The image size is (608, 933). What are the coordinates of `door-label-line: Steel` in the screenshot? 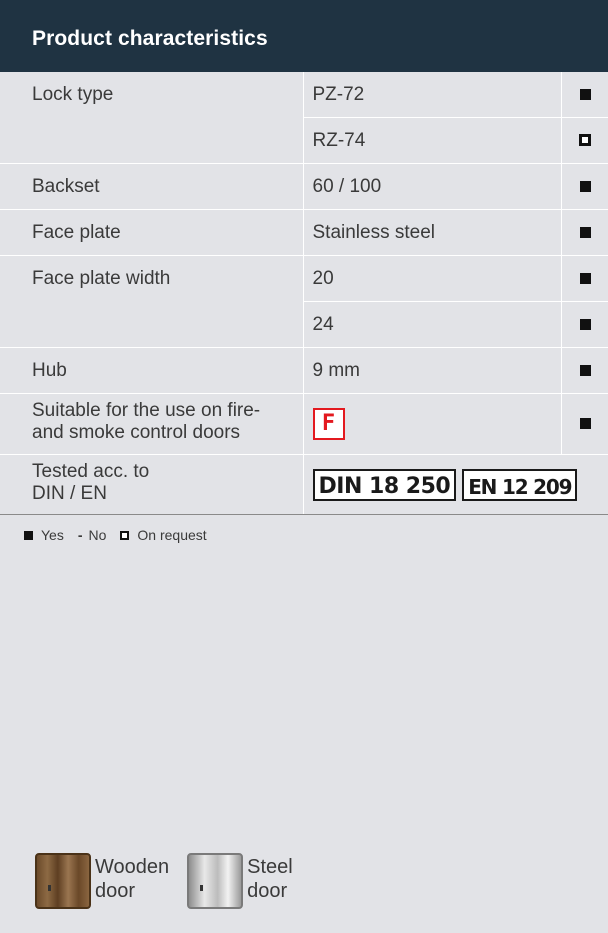 It's located at (270, 867).